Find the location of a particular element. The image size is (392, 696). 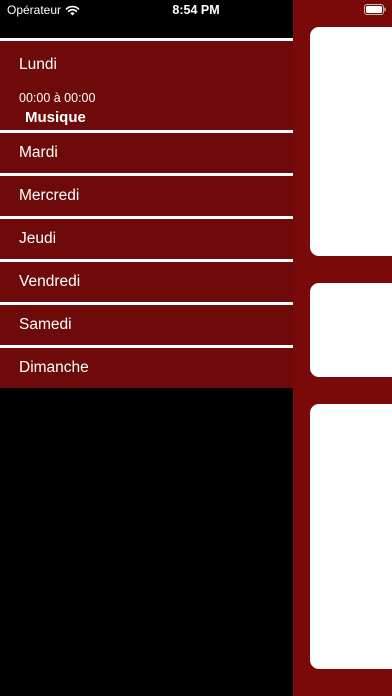

day-row-jeudi: Jeudi is located at coordinates (146, 239).